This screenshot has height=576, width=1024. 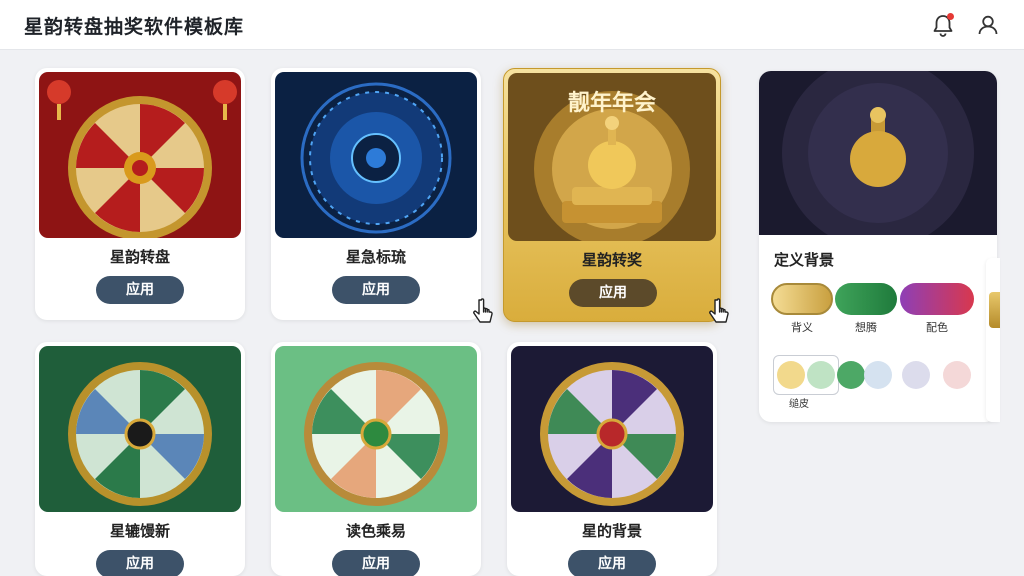 What do you see at coordinates (804, 260) in the screenshot?
I see `panel-title: 定义背景` at bounding box center [804, 260].